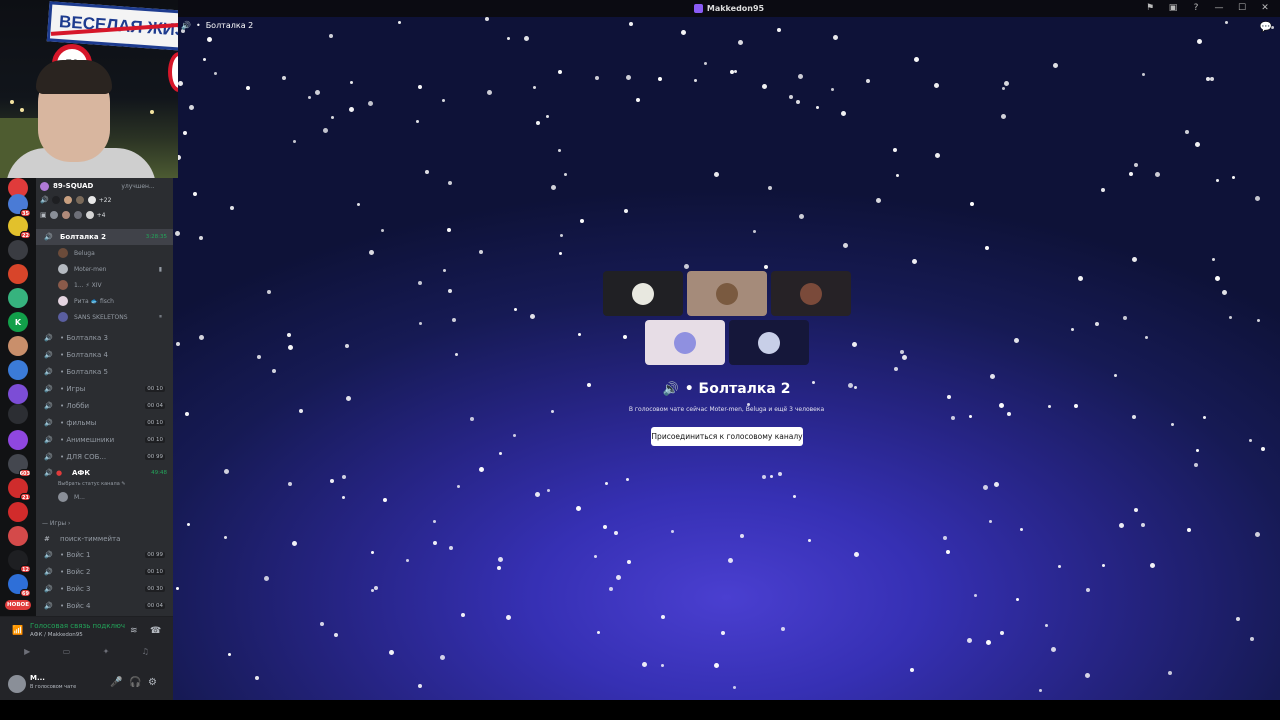 Image resolution: width=1280 pixels, height=720 pixels. Describe the element at coordinates (134, 631) in the screenshot. I see `noise-suppression-icon: ≋` at that location.